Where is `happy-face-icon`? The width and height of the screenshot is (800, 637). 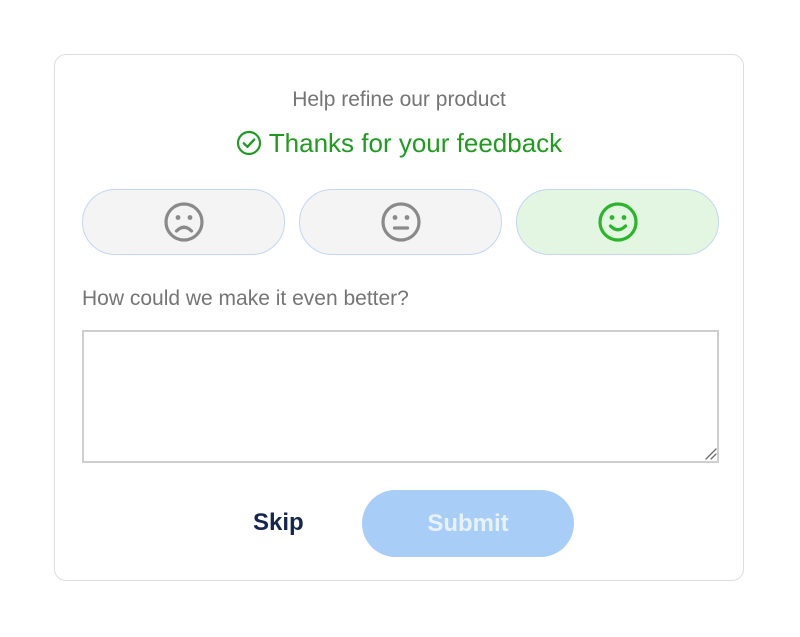 happy-face-icon is located at coordinates (618, 222).